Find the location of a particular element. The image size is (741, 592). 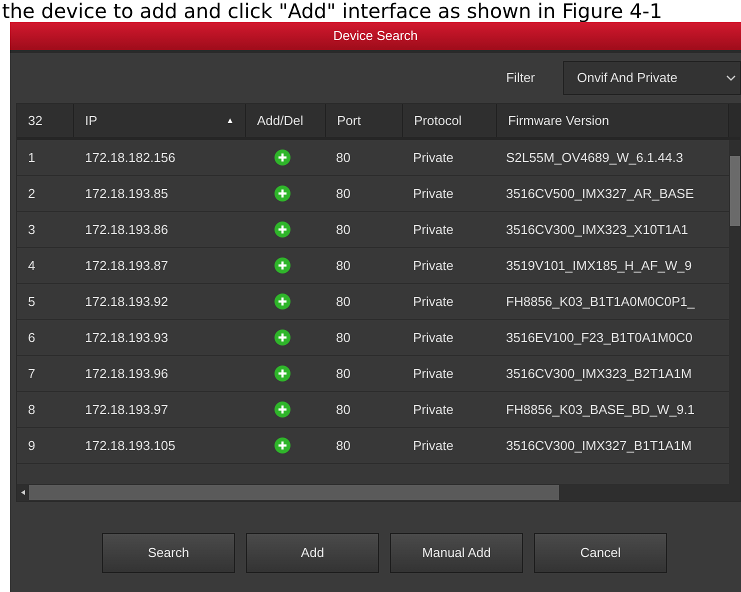

table-cell-text: FH8856_K03_BASE_BD_W_9.1 is located at coordinates (600, 409).